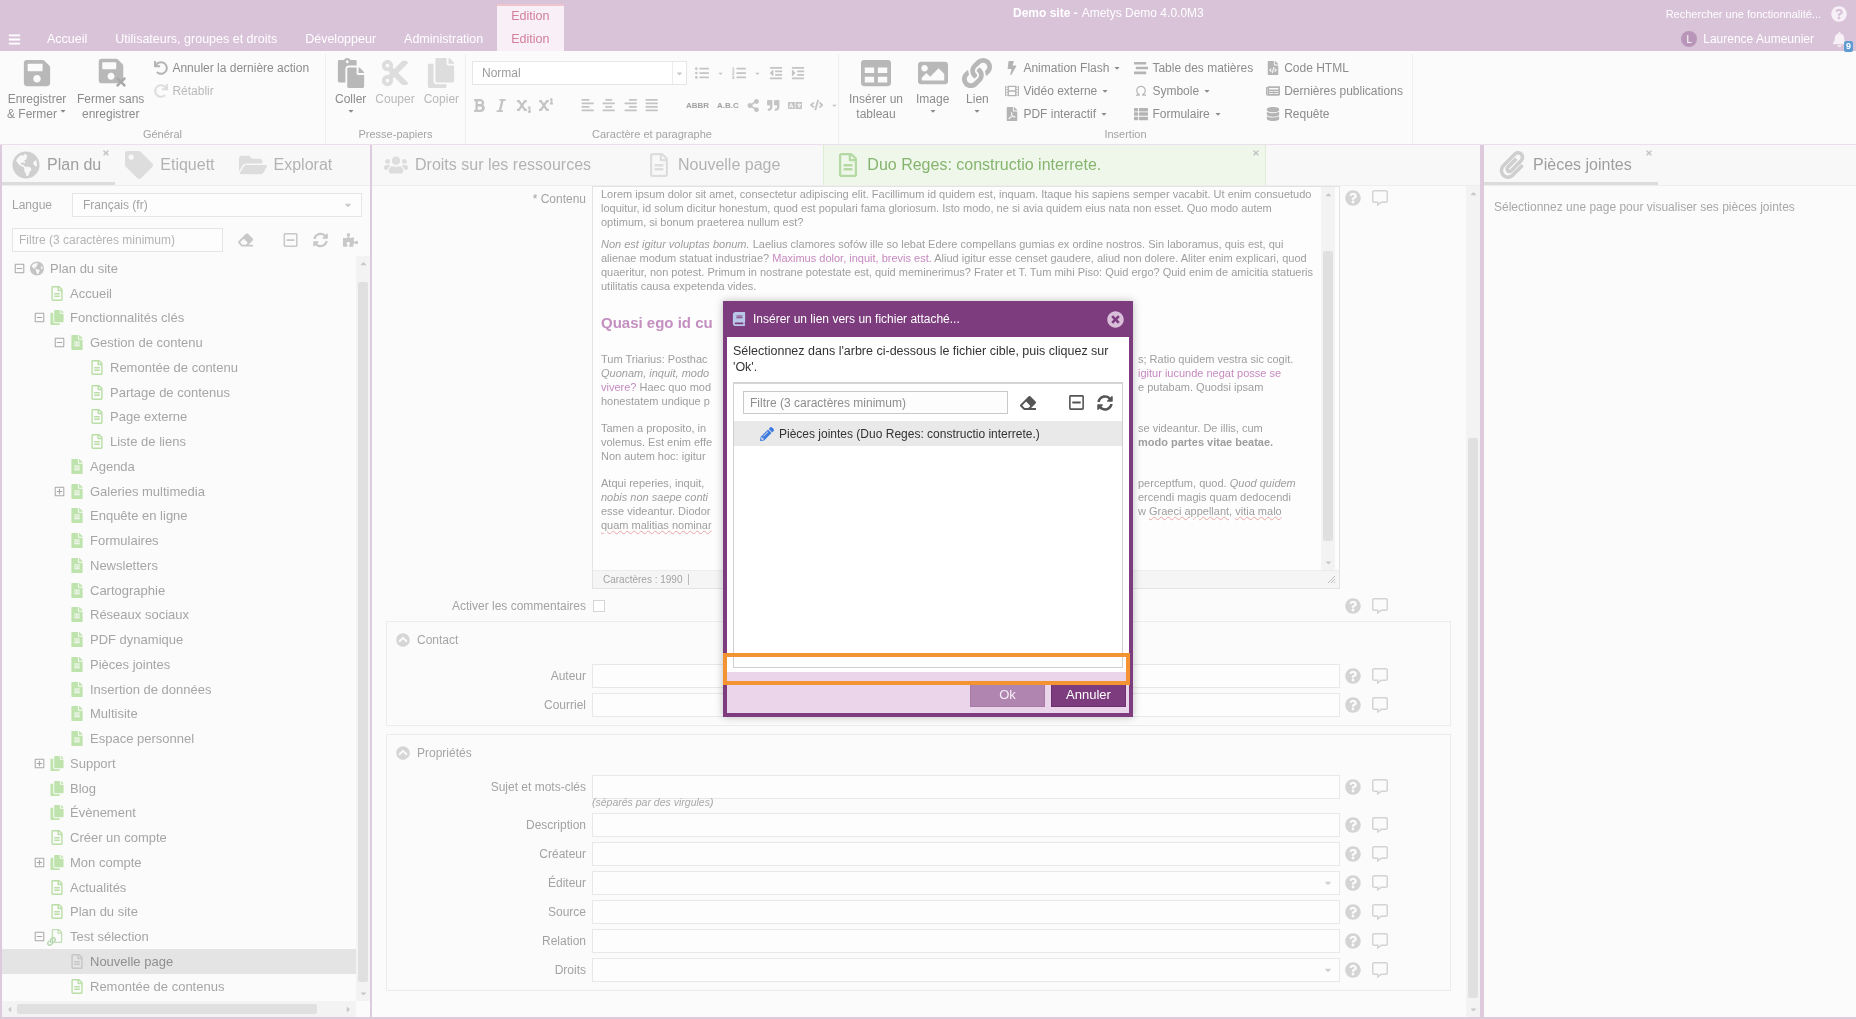 The width and height of the screenshot is (1856, 1019). I want to click on tree-item: Newsletters, so click(179, 565).